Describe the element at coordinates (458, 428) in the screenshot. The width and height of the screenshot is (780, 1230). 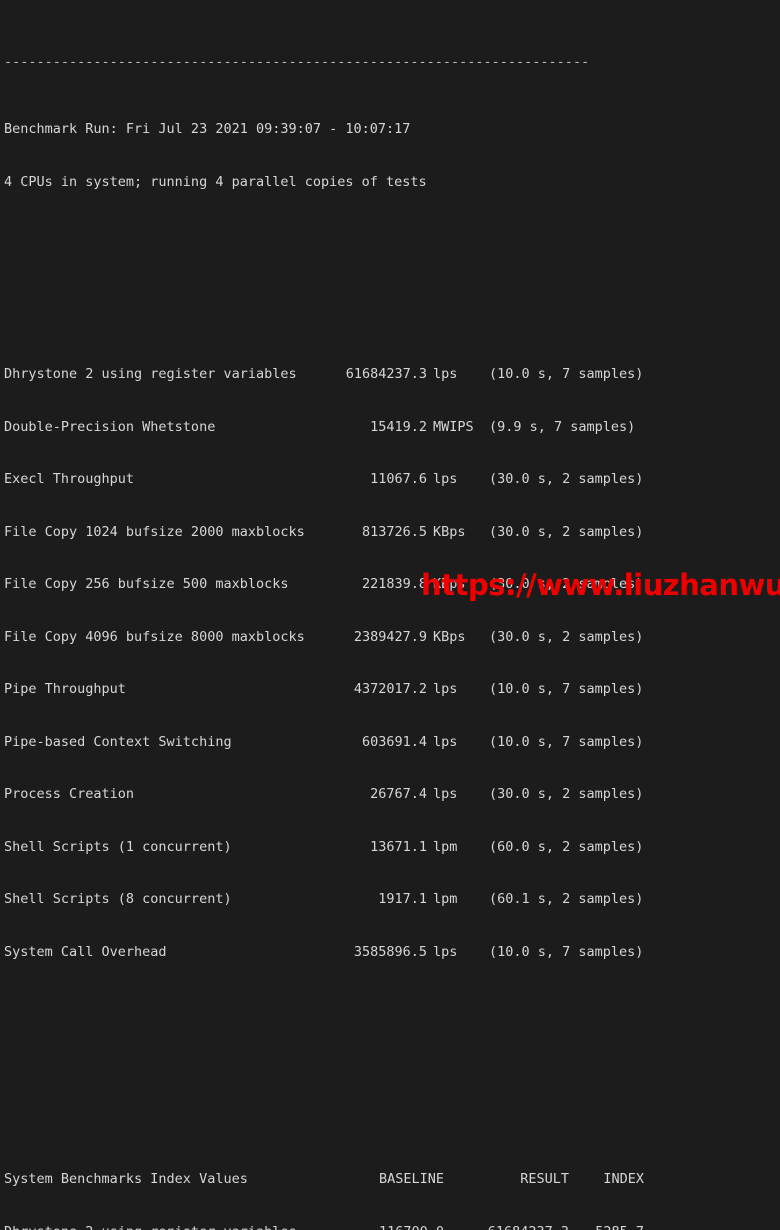
I see `benchmark-unit: MWIPS` at that location.